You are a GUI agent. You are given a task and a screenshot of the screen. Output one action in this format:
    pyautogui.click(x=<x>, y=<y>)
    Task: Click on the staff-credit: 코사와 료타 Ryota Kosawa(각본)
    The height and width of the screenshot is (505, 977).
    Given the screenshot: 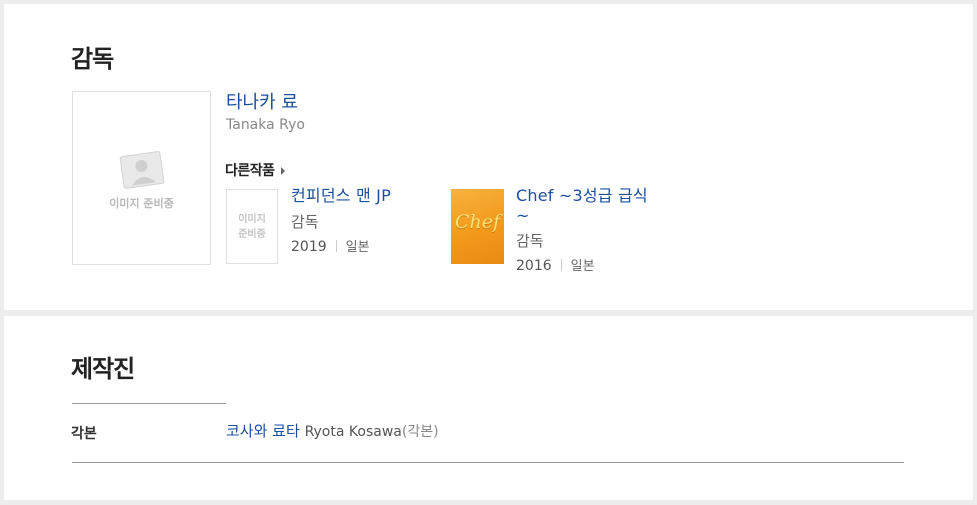 What is the action you would take?
    pyautogui.click(x=332, y=430)
    